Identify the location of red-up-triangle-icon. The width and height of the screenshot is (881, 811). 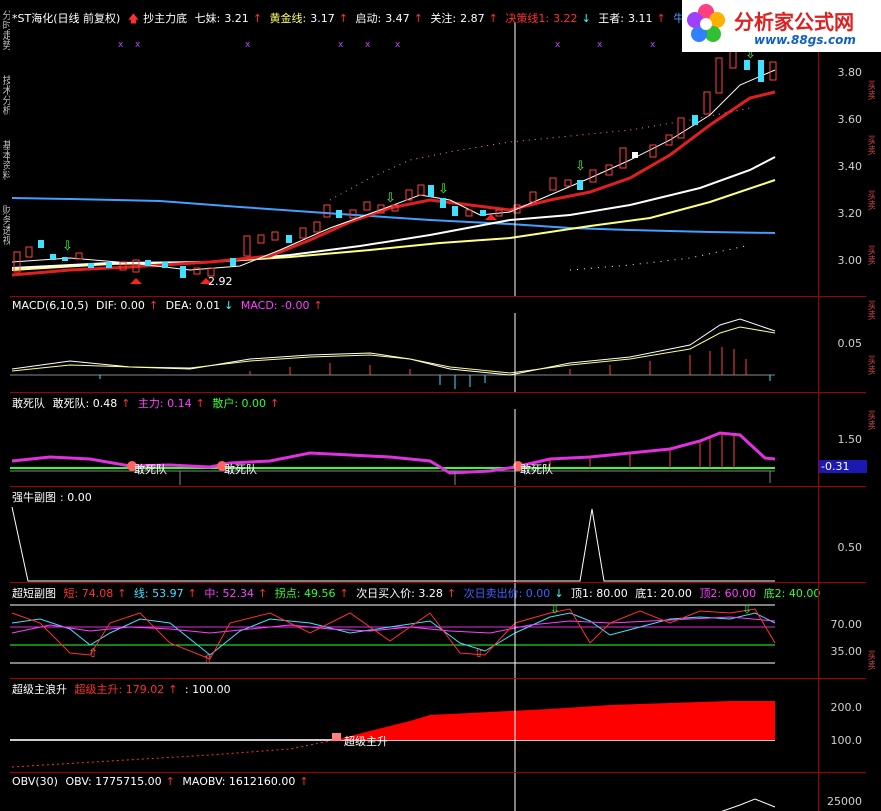
(136, 281).